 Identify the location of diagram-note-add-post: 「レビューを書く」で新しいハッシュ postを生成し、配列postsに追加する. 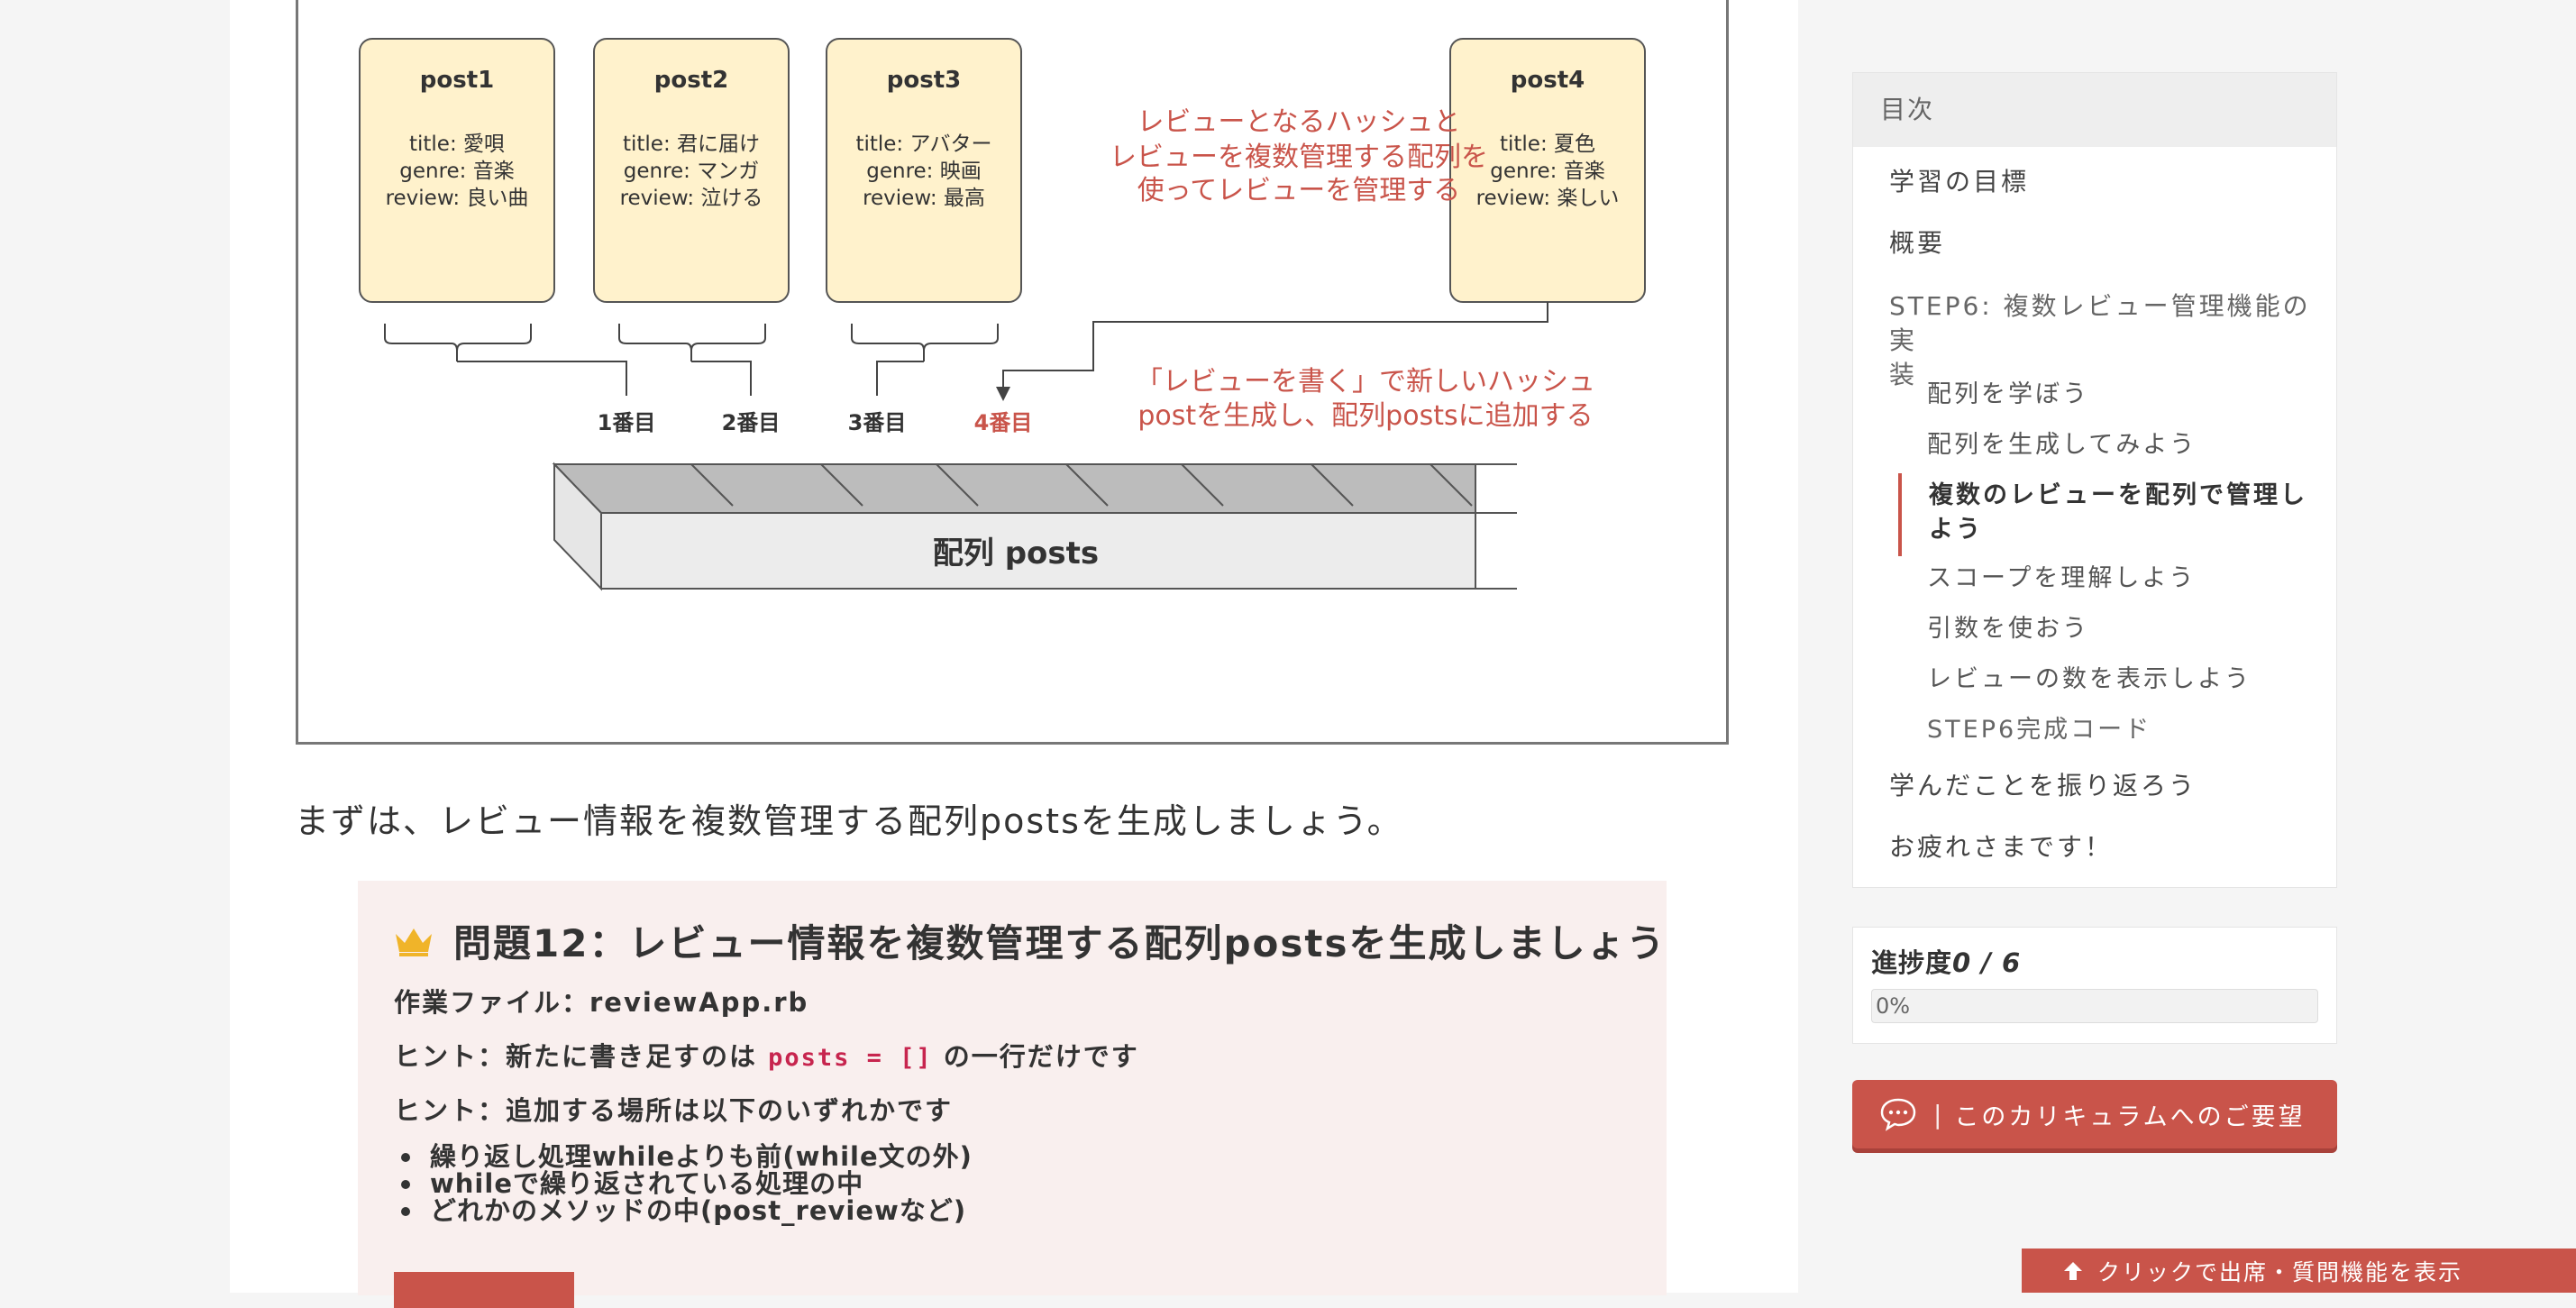
(1365, 399).